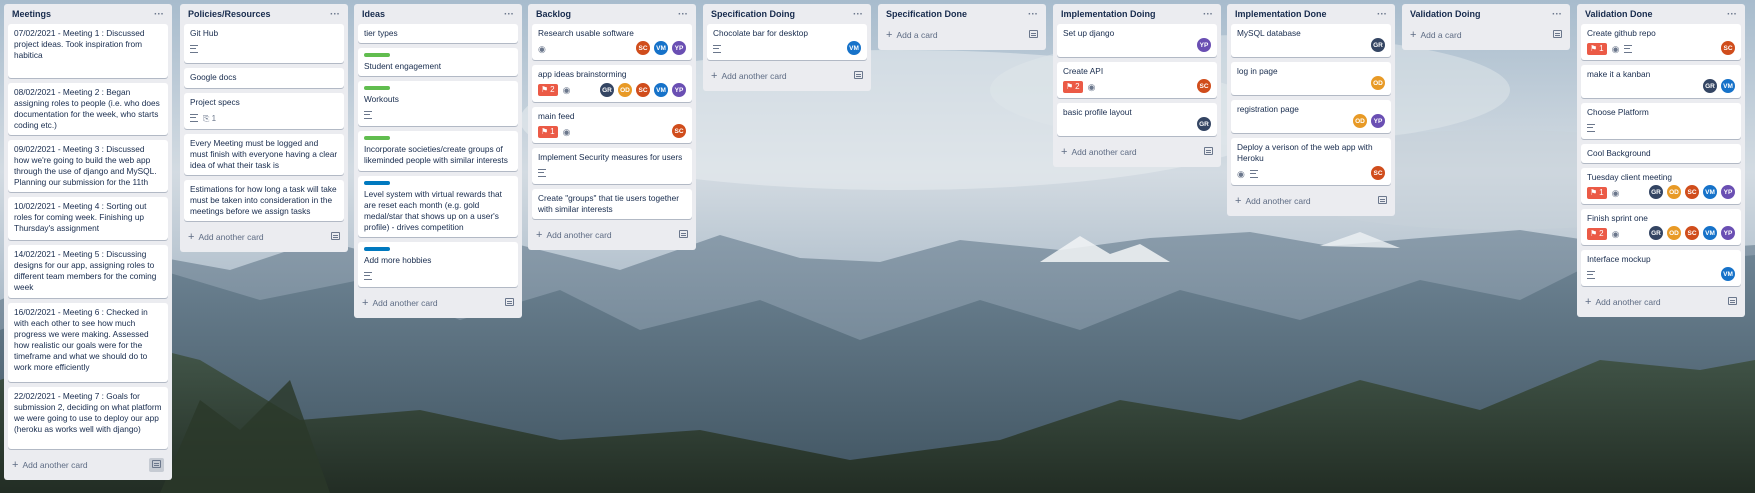 Image resolution: width=1755 pixels, height=493 pixels. Describe the element at coordinates (1661, 153) in the screenshot. I see `card: Cool Background` at that location.